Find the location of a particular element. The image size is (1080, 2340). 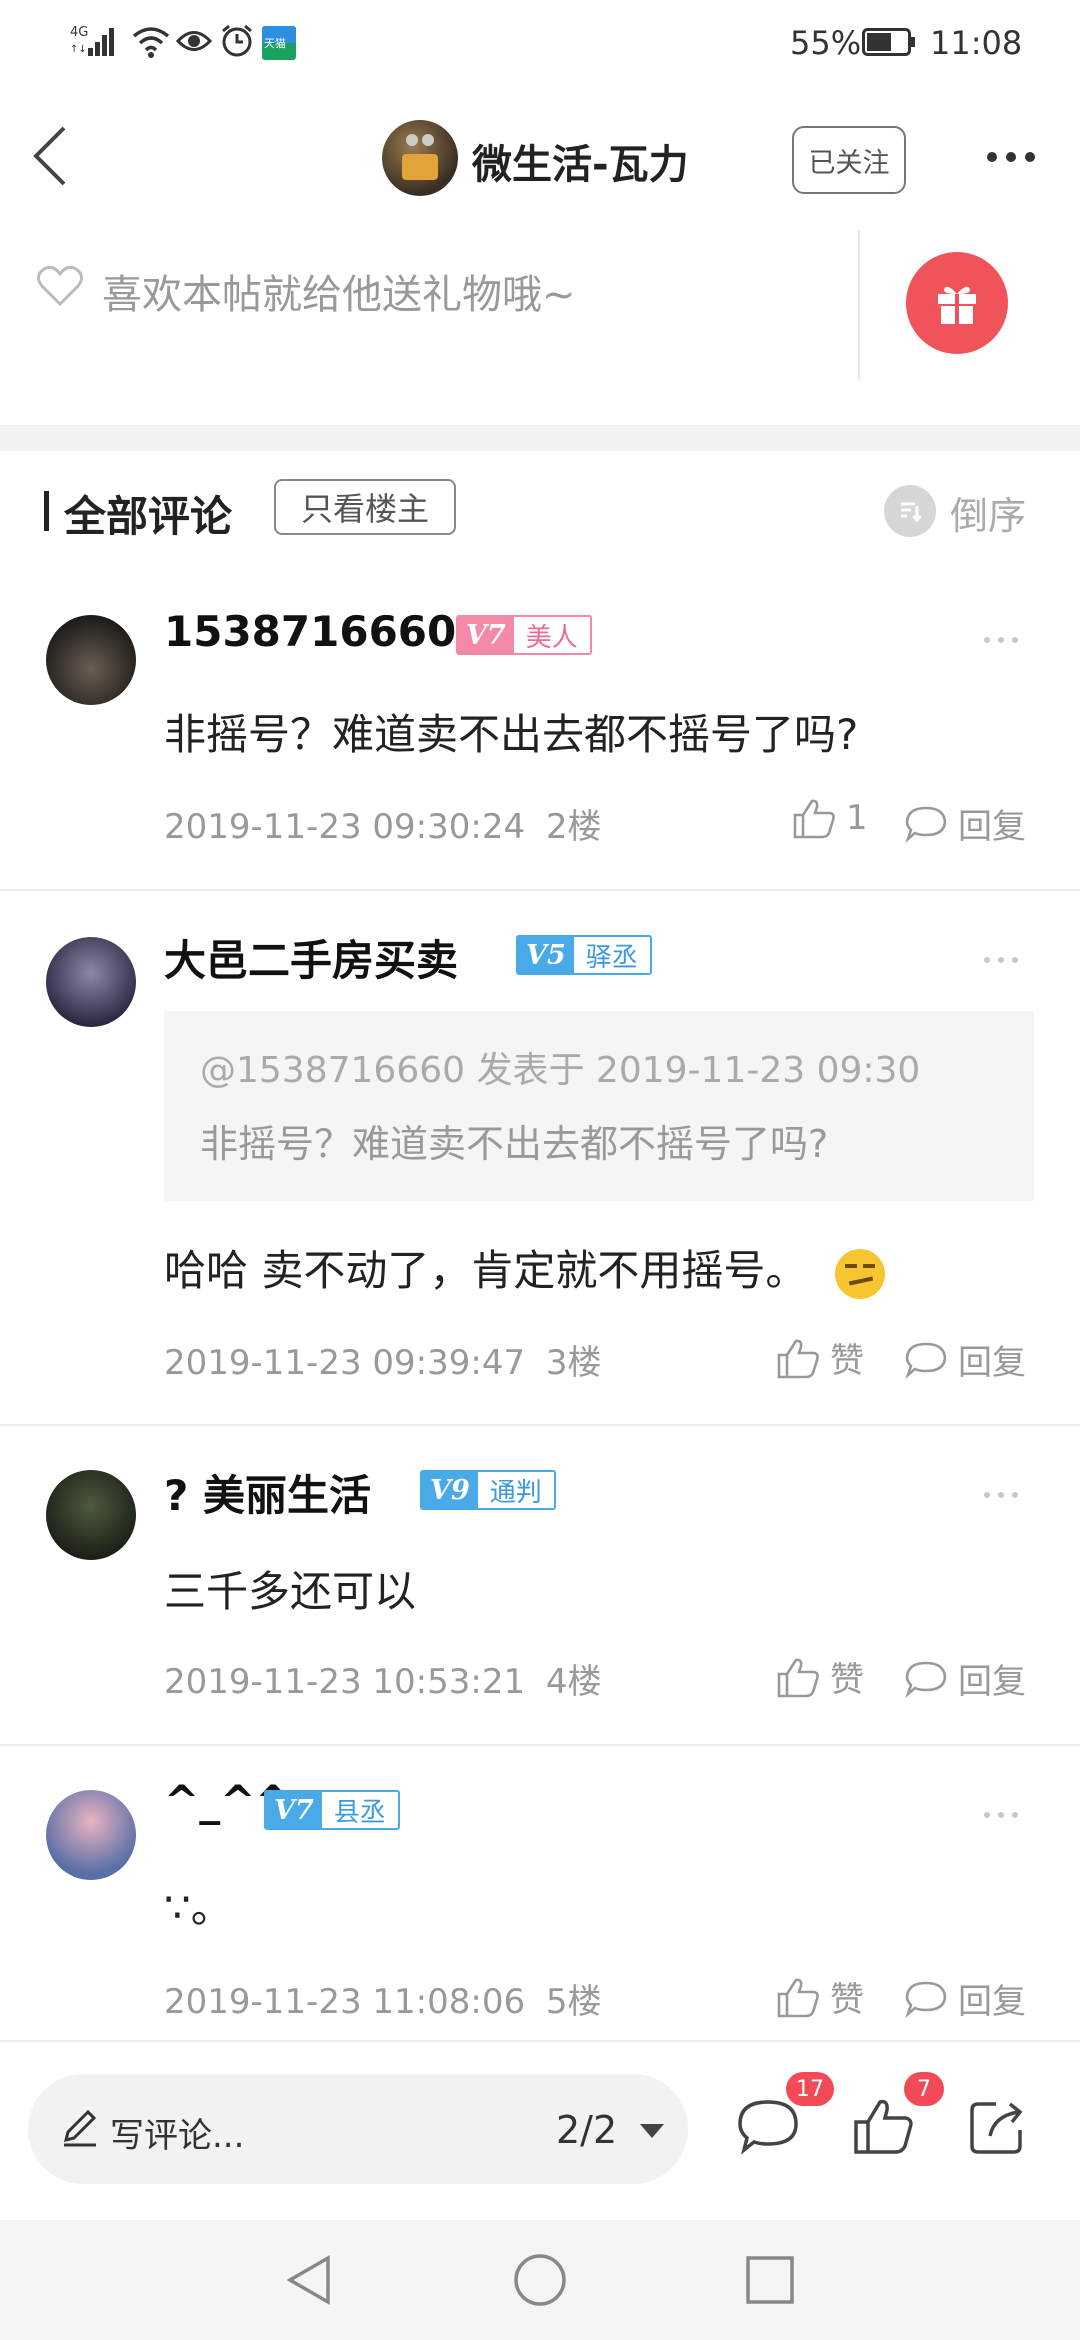

comment-count-badge: 17 is located at coordinates (810, 2089).